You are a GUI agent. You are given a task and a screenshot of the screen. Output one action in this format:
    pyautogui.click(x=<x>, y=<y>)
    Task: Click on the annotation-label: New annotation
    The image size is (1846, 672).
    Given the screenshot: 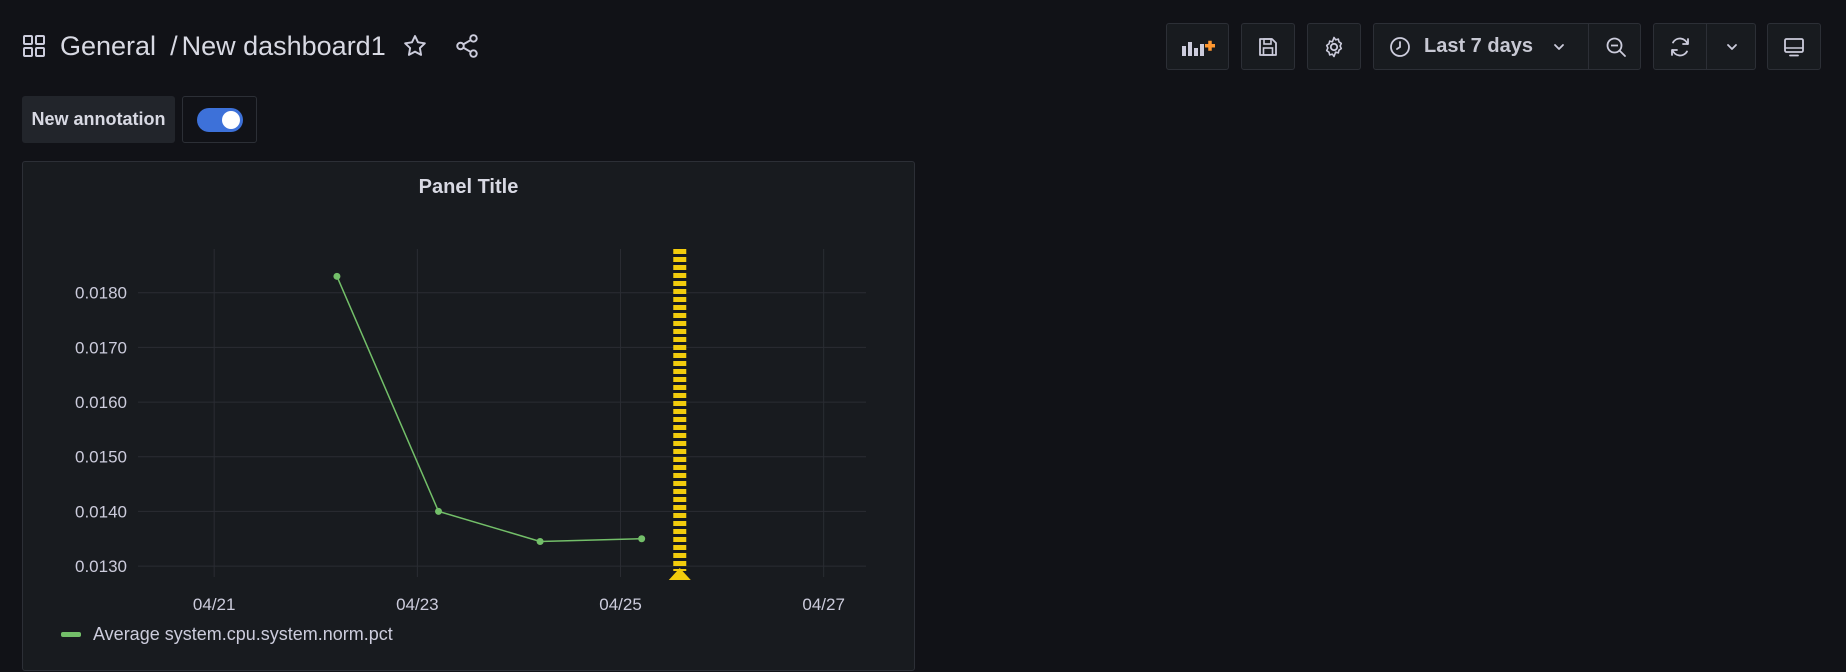 What is the action you would take?
    pyautogui.click(x=98, y=119)
    